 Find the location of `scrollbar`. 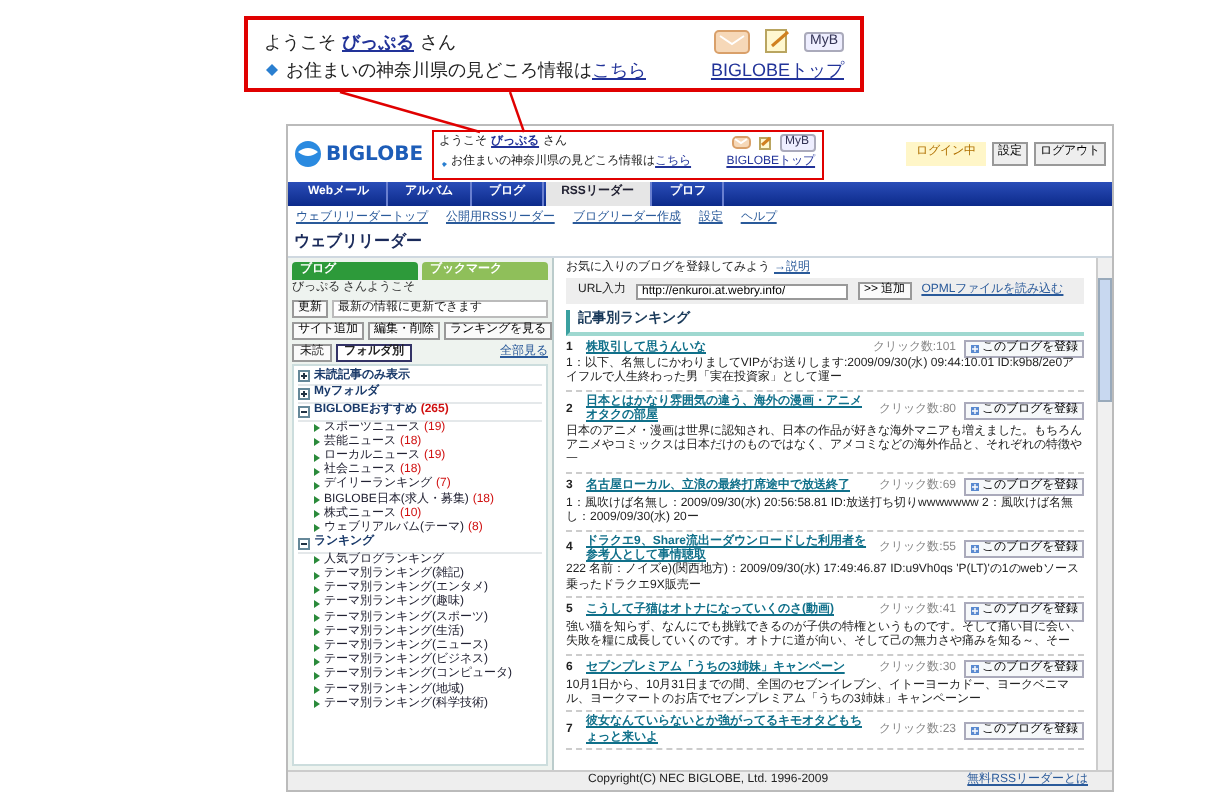

scrollbar is located at coordinates (1104, 513).